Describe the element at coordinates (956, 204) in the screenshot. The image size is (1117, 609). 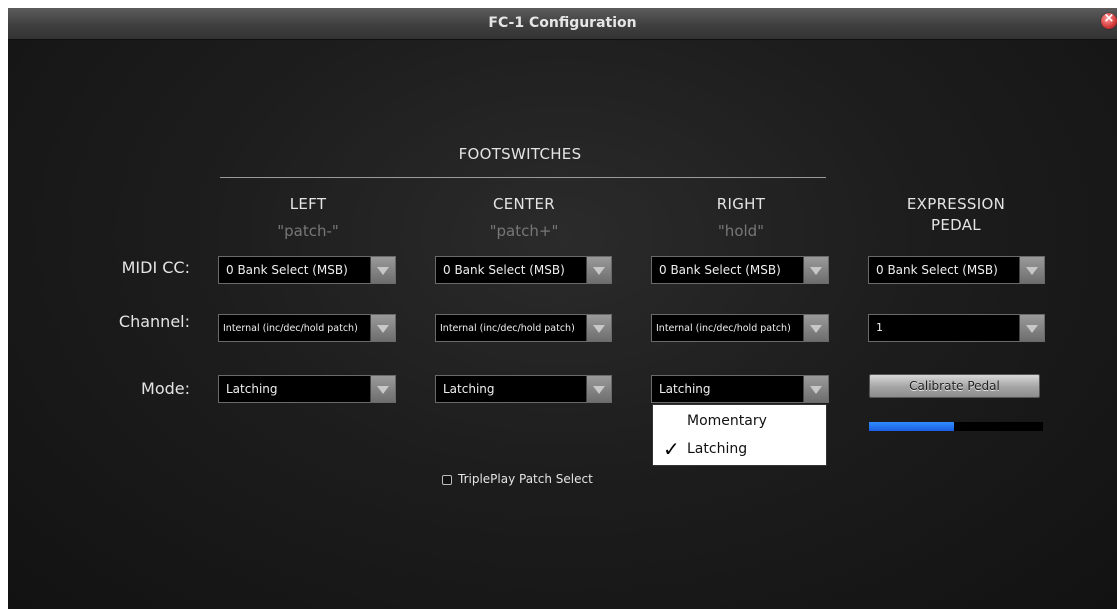
I see `expression-heading-line1: EXPRESSION` at that location.